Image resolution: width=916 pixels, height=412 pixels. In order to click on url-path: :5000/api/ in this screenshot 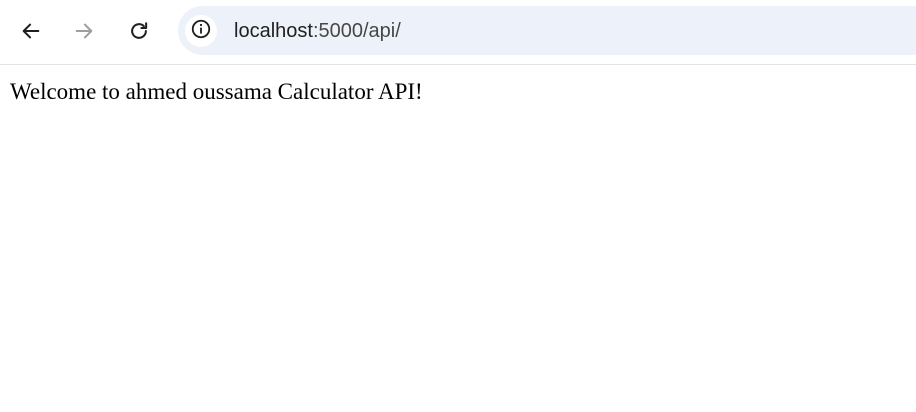, I will do `click(356, 31)`.